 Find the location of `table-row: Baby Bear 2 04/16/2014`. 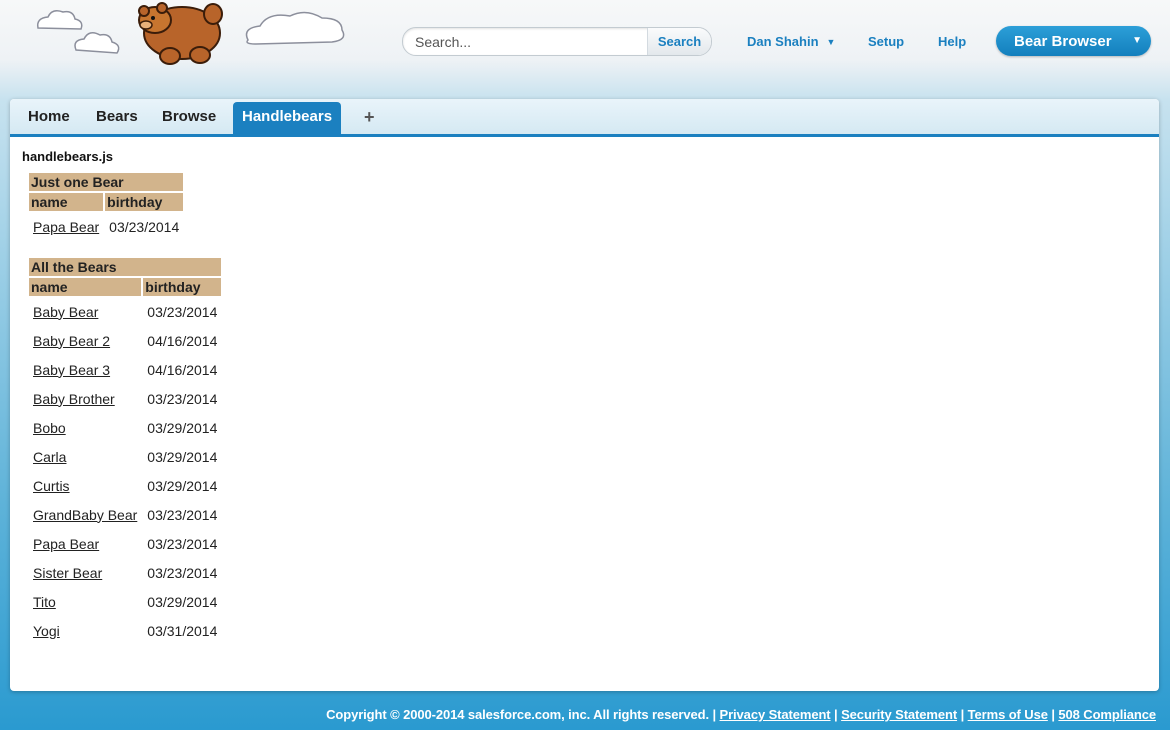

table-row: Baby Bear 2 04/16/2014 is located at coordinates (125, 340).